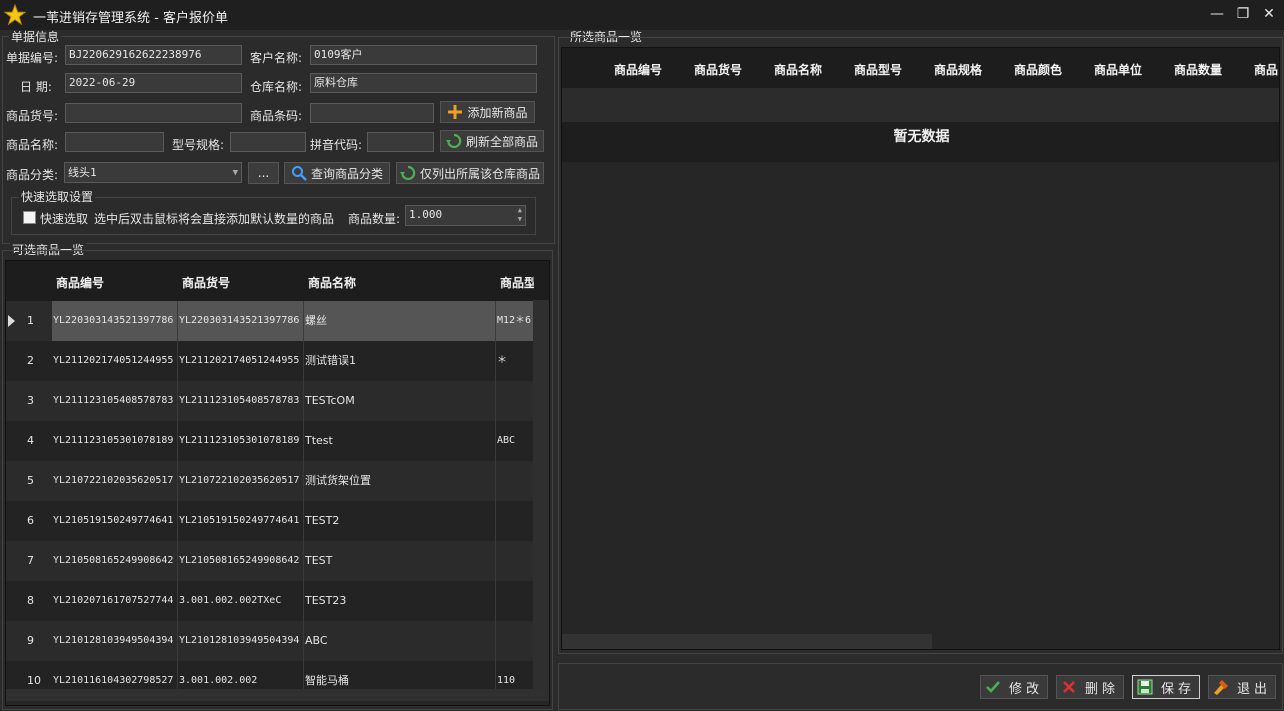 The width and height of the screenshot is (1284, 711). I want to click on cell-code: YL210207161707527744, so click(115, 601).